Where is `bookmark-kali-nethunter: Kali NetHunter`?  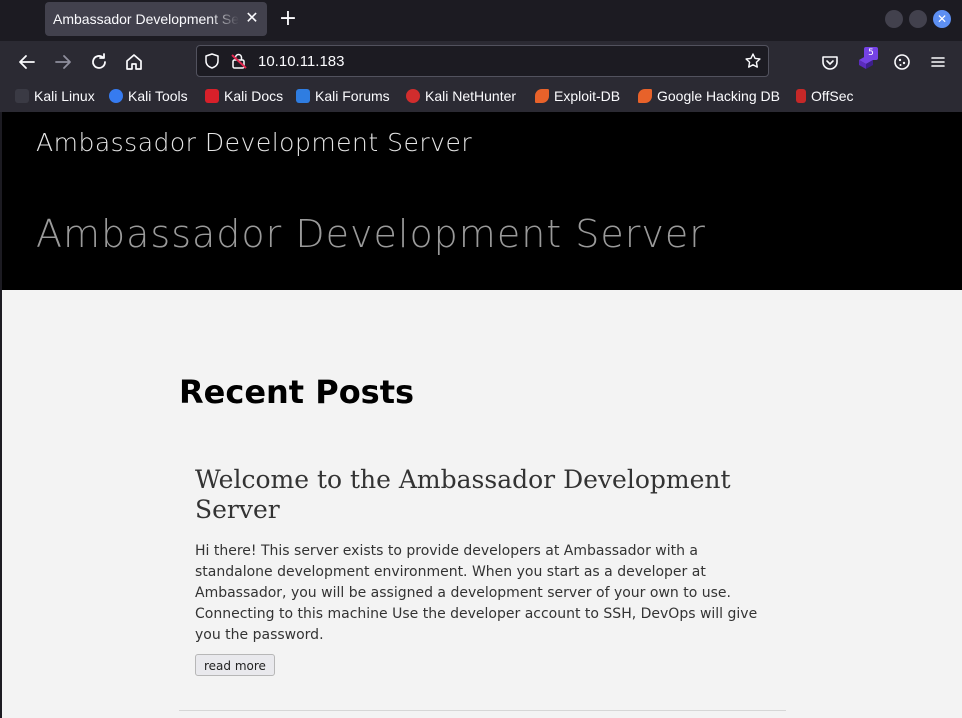 bookmark-kali-nethunter: Kali NetHunter is located at coordinates (461, 98).